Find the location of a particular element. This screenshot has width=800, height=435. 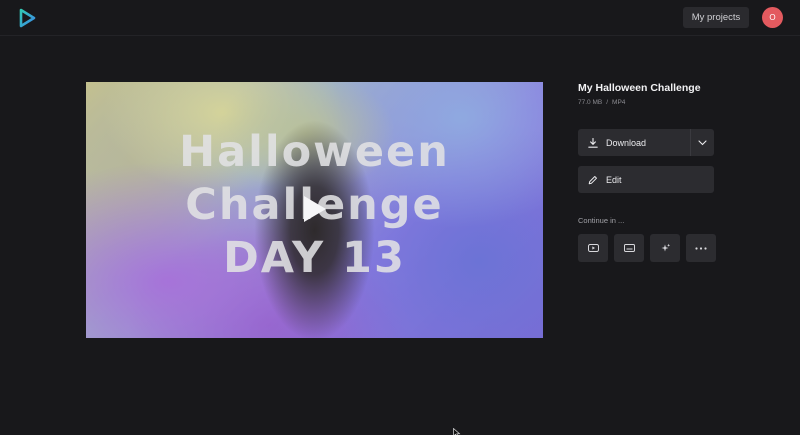

continue-captions-button is located at coordinates (629, 248).